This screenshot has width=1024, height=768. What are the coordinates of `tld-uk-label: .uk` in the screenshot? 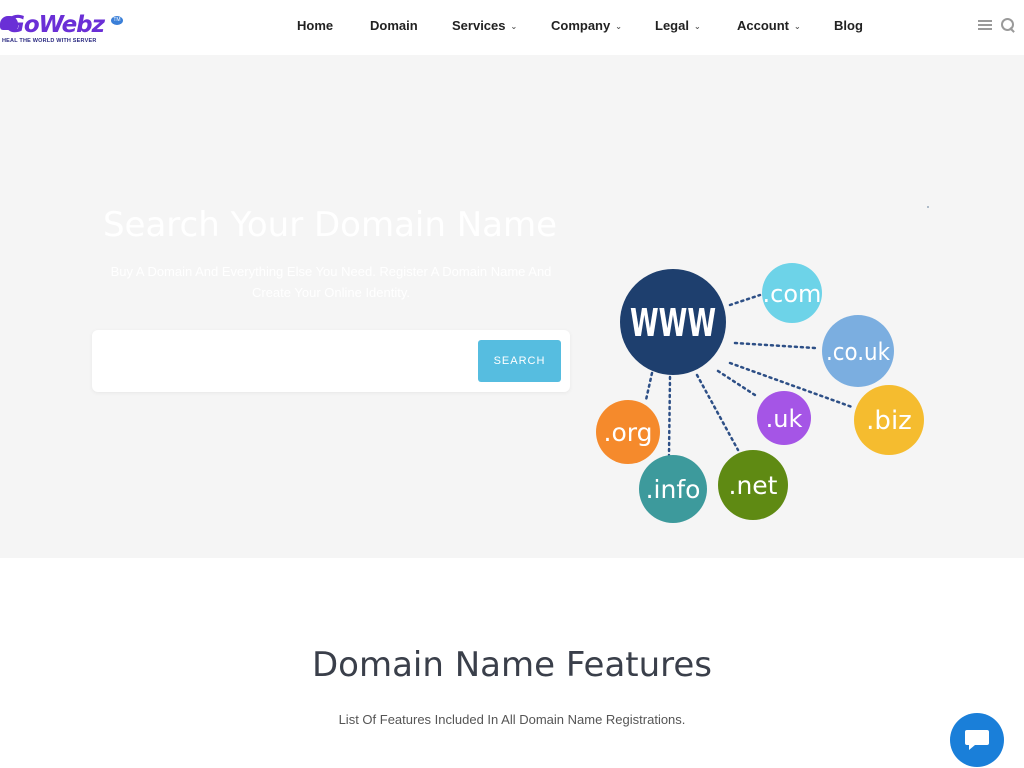 It's located at (784, 419).